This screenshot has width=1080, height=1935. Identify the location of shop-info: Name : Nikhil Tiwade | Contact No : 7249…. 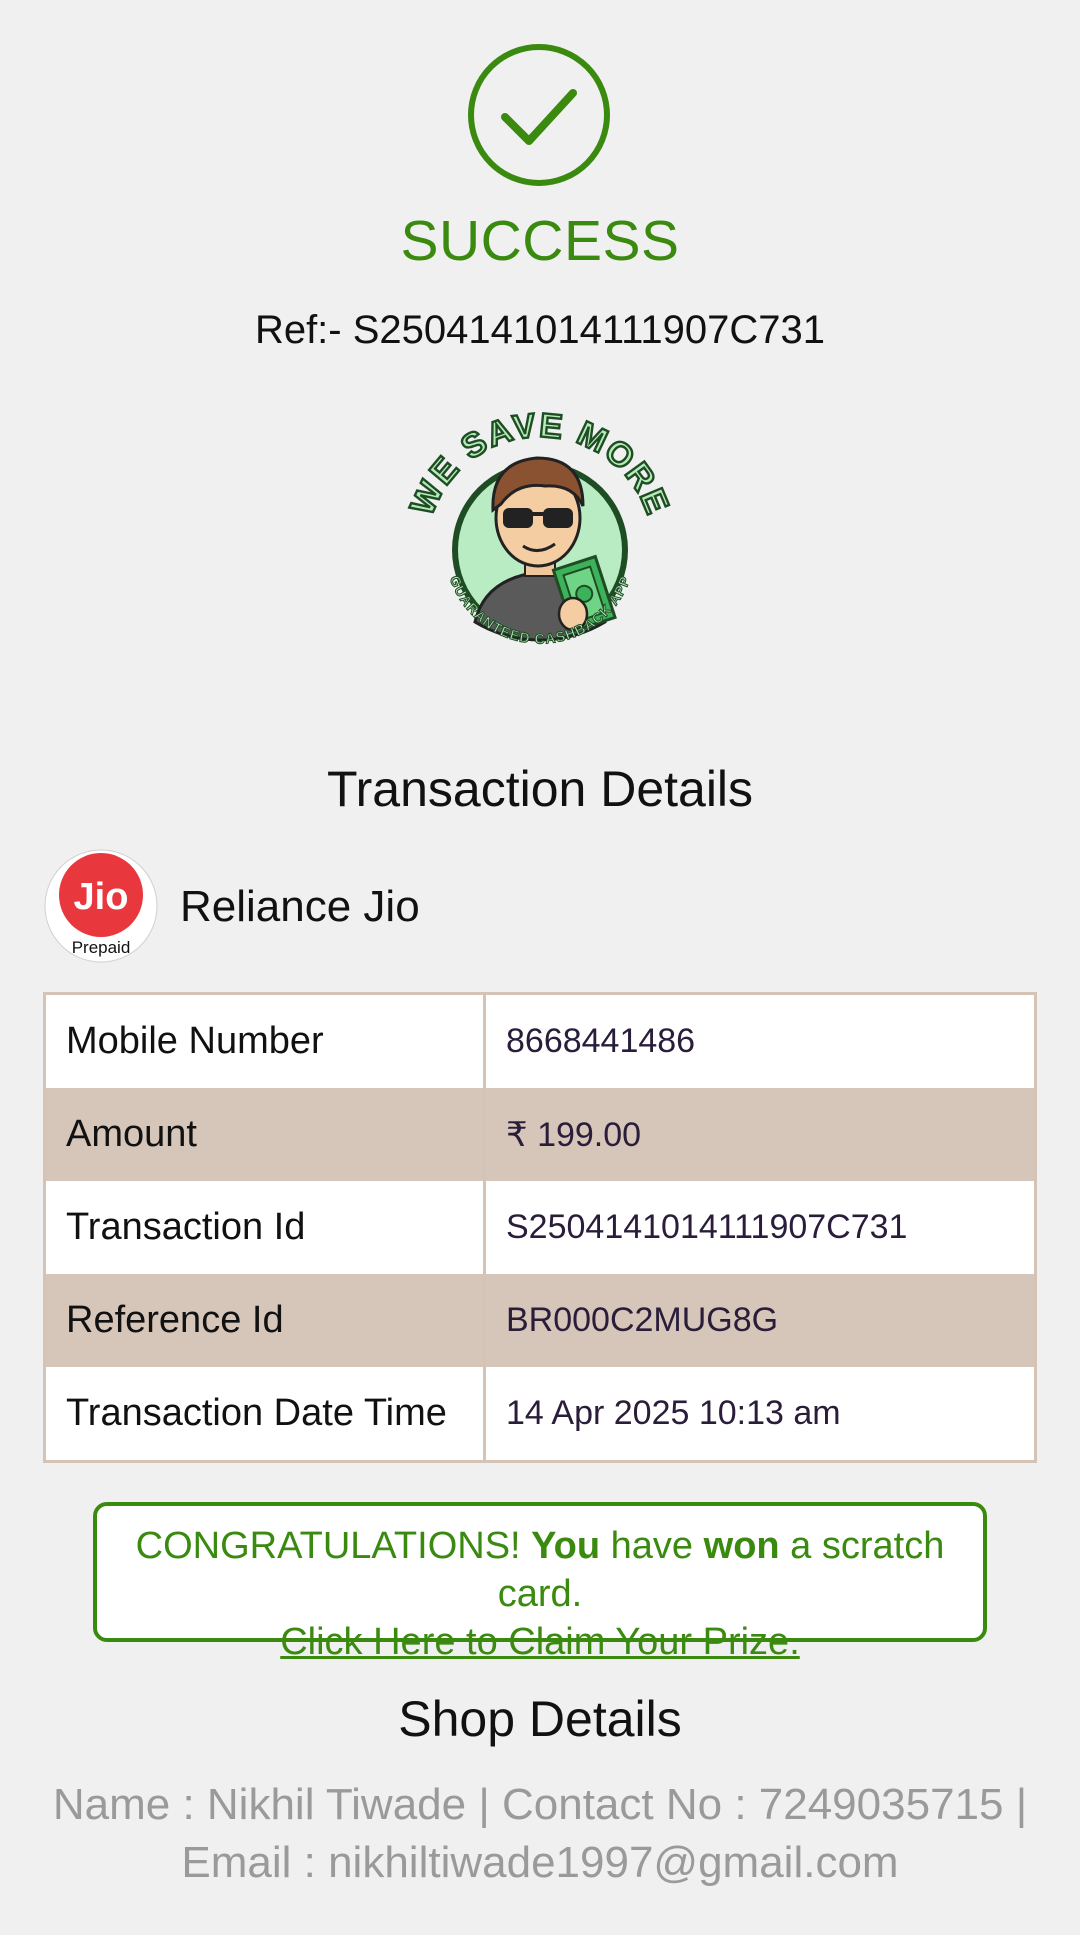
(540, 1834).